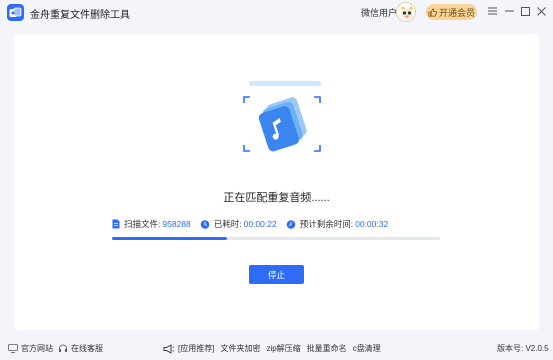 The width and height of the screenshot is (553, 360). I want to click on official-website-link: 官方网站, so click(30, 348).